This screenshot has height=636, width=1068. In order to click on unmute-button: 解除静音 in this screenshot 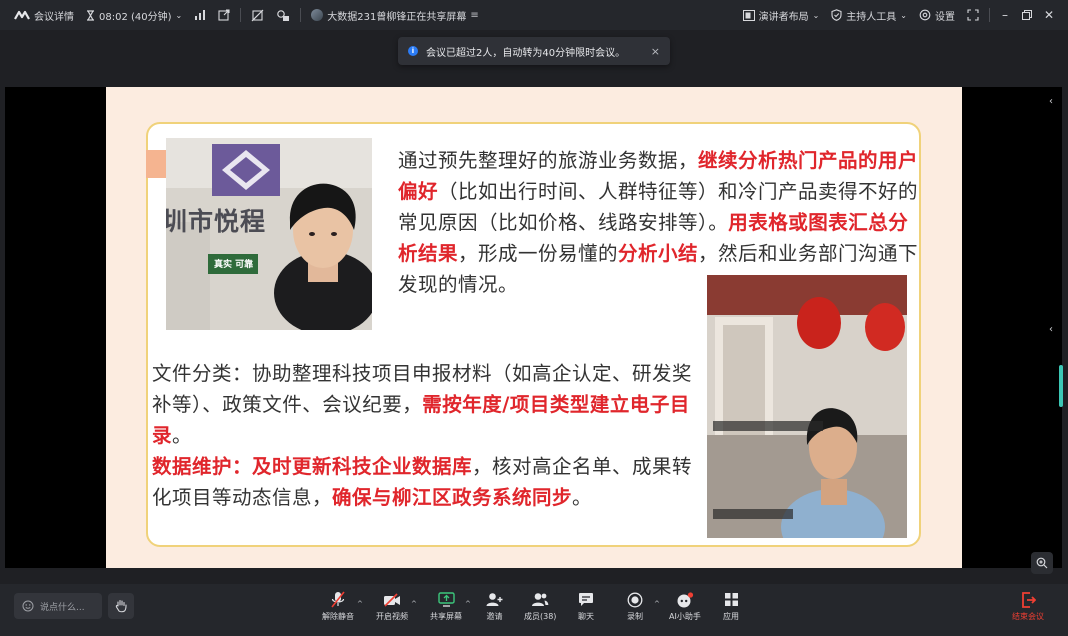, I will do `click(338, 606)`.